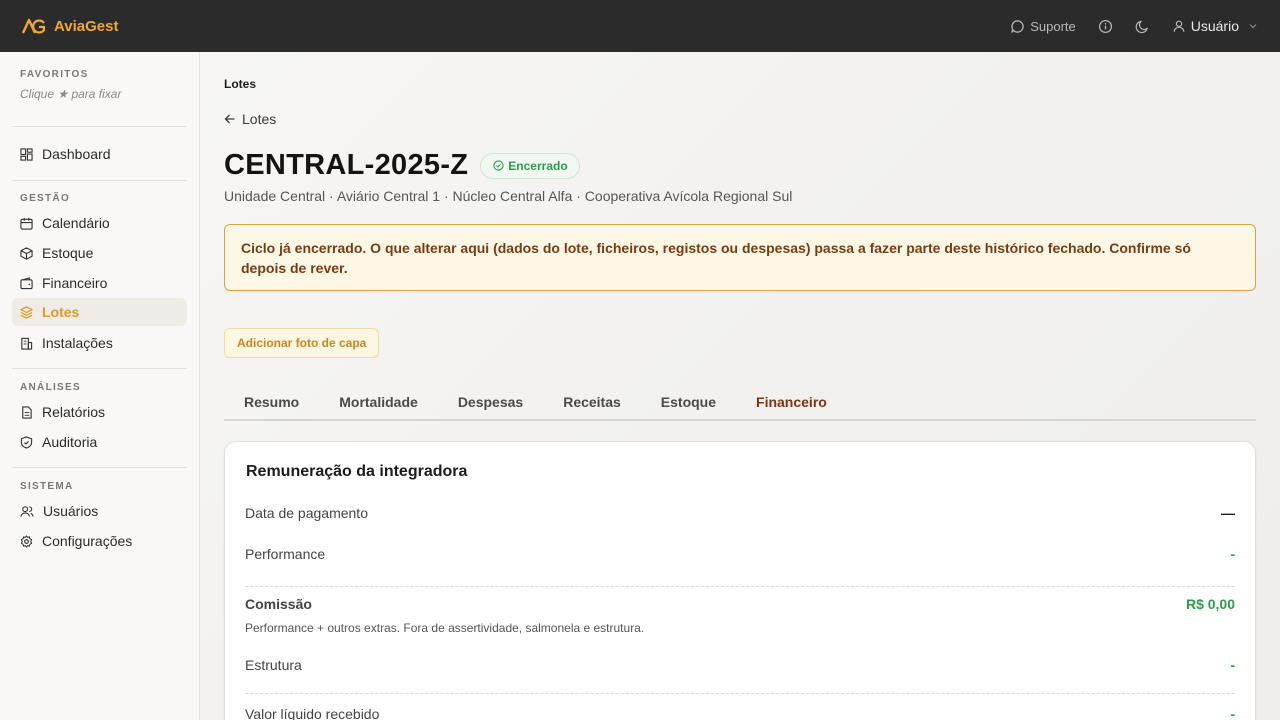 This screenshot has height=720, width=1280. What do you see at coordinates (50, 387) in the screenshot?
I see `analises-title: ANÁLISES` at bounding box center [50, 387].